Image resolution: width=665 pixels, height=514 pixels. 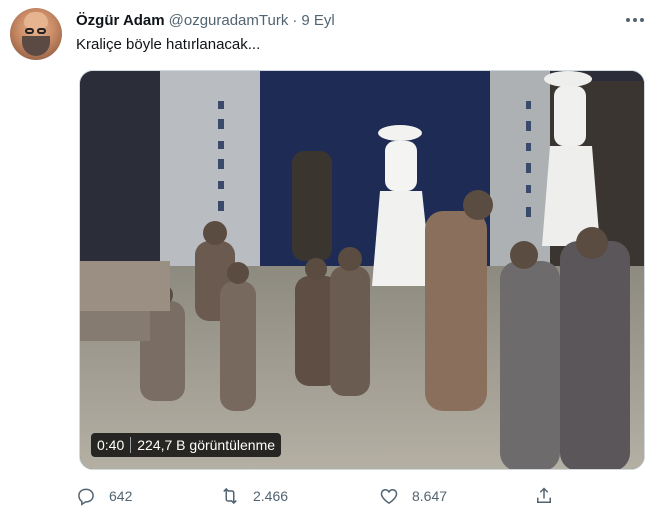 I want to click on like-button: 8.647, so click(x=413, y=496).